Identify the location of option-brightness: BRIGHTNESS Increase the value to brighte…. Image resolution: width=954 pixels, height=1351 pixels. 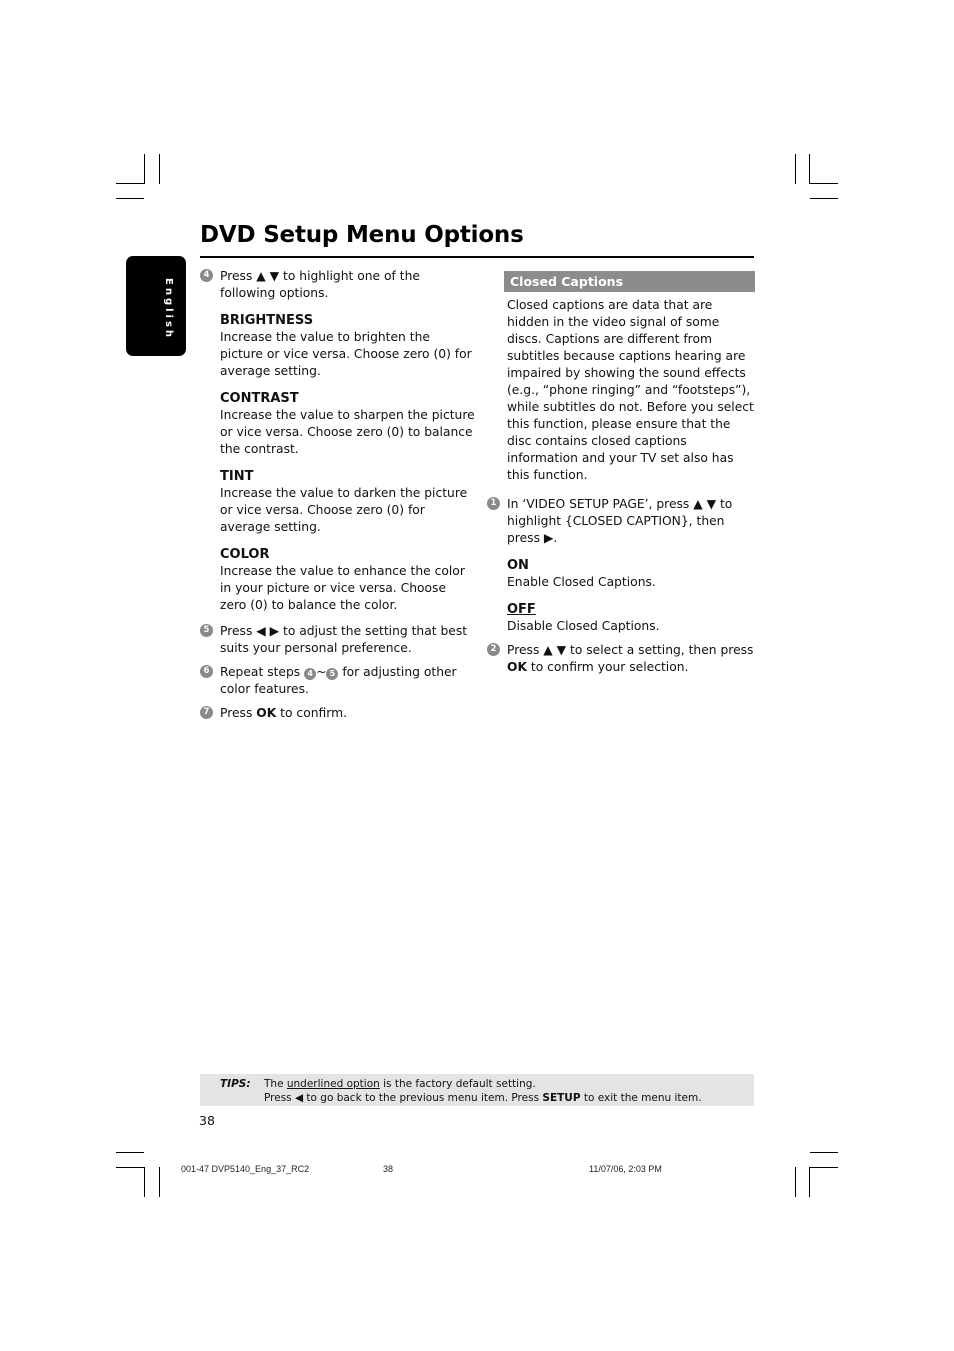
(337, 346).